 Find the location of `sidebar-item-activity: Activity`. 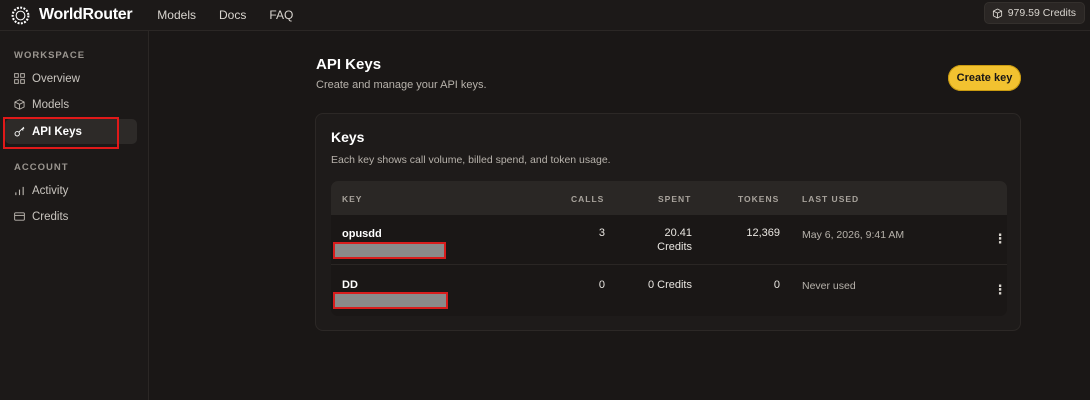

sidebar-item-activity: Activity is located at coordinates (71, 190).